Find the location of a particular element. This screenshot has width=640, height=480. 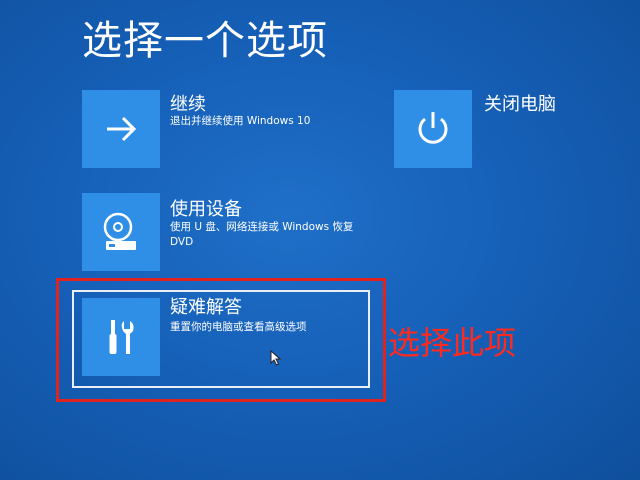

continue-description: 退出并继续使用 Windows 10 is located at coordinates (240, 121).